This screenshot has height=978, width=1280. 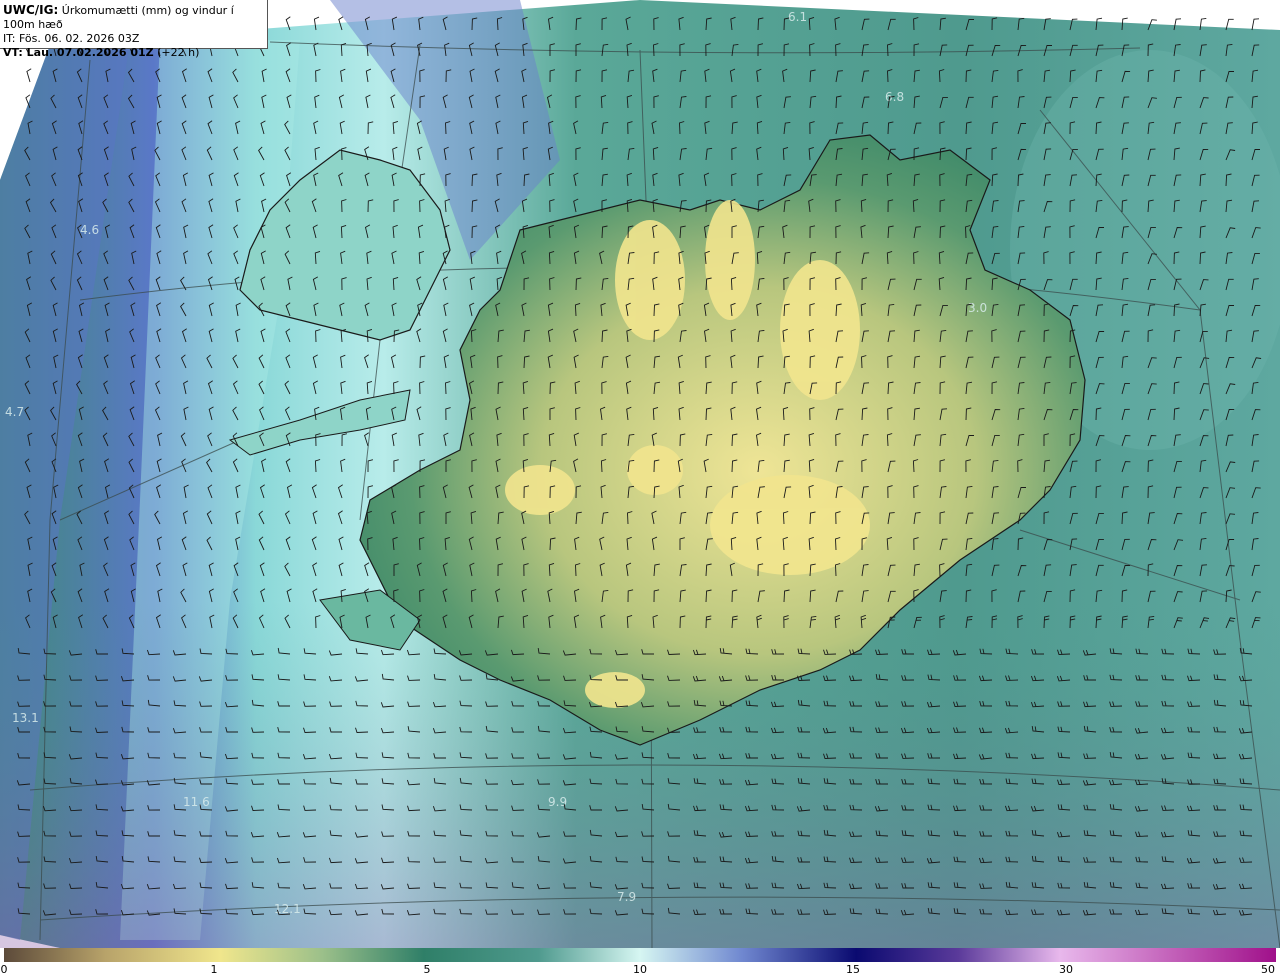 I want to click on title-line-3: VT: Lau. 07.02.2026 01Z (+22 h), so click(x=133, y=53).